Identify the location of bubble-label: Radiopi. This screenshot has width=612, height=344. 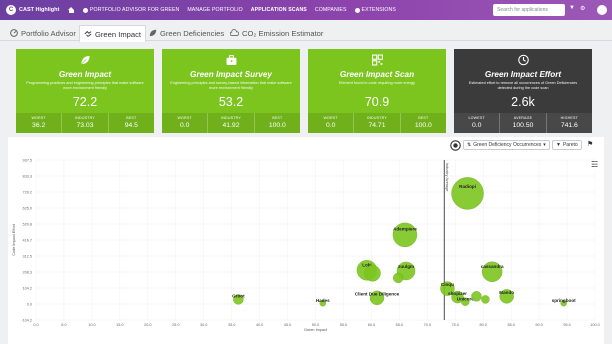
(467, 186).